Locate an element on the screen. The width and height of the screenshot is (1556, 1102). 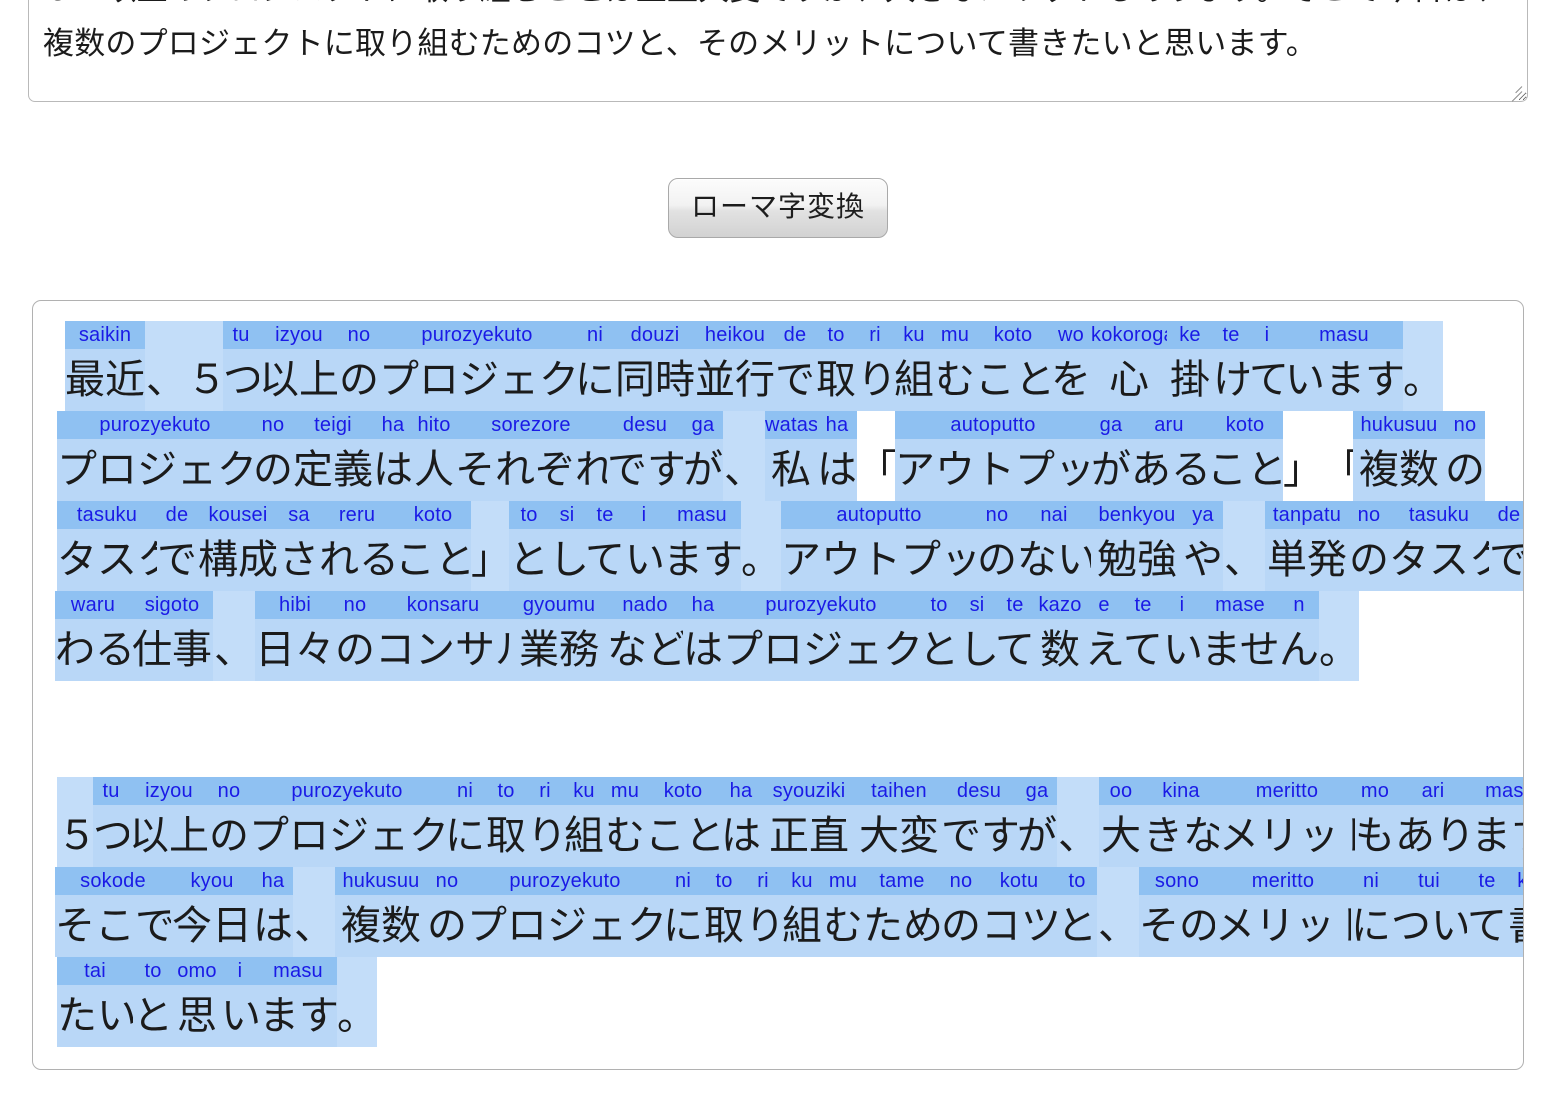
romaji-reading: tui is located at coordinates (1429, 881).